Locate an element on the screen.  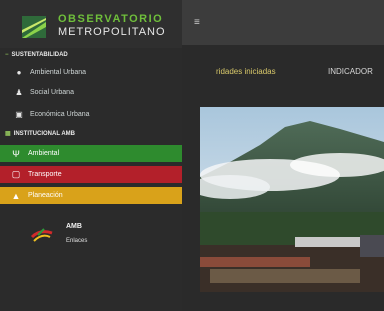
tab-indicador: INDICADOR is located at coordinates (350, 71).